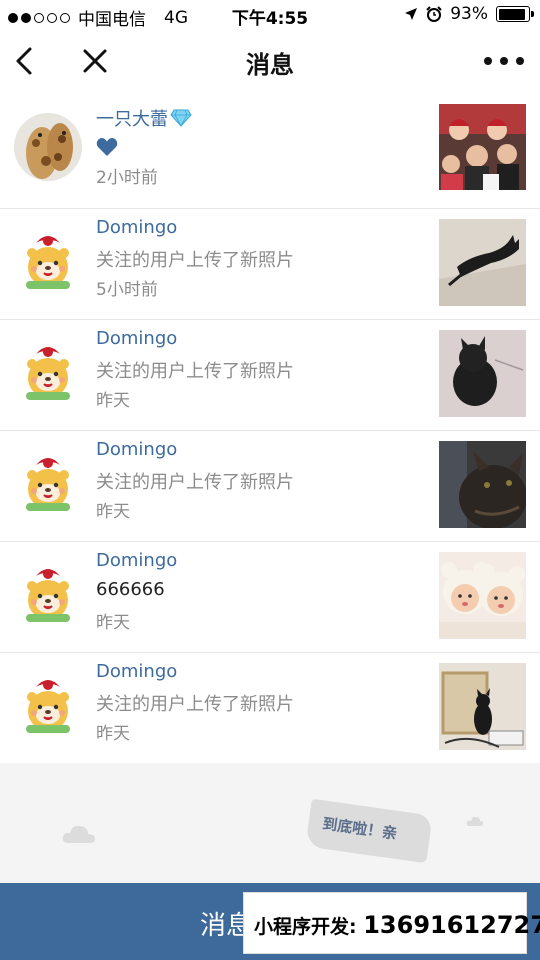 Image resolution: width=540 pixels, height=960 pixels. I want to click on sender-name: 一只大蕾, so click(144, 118).